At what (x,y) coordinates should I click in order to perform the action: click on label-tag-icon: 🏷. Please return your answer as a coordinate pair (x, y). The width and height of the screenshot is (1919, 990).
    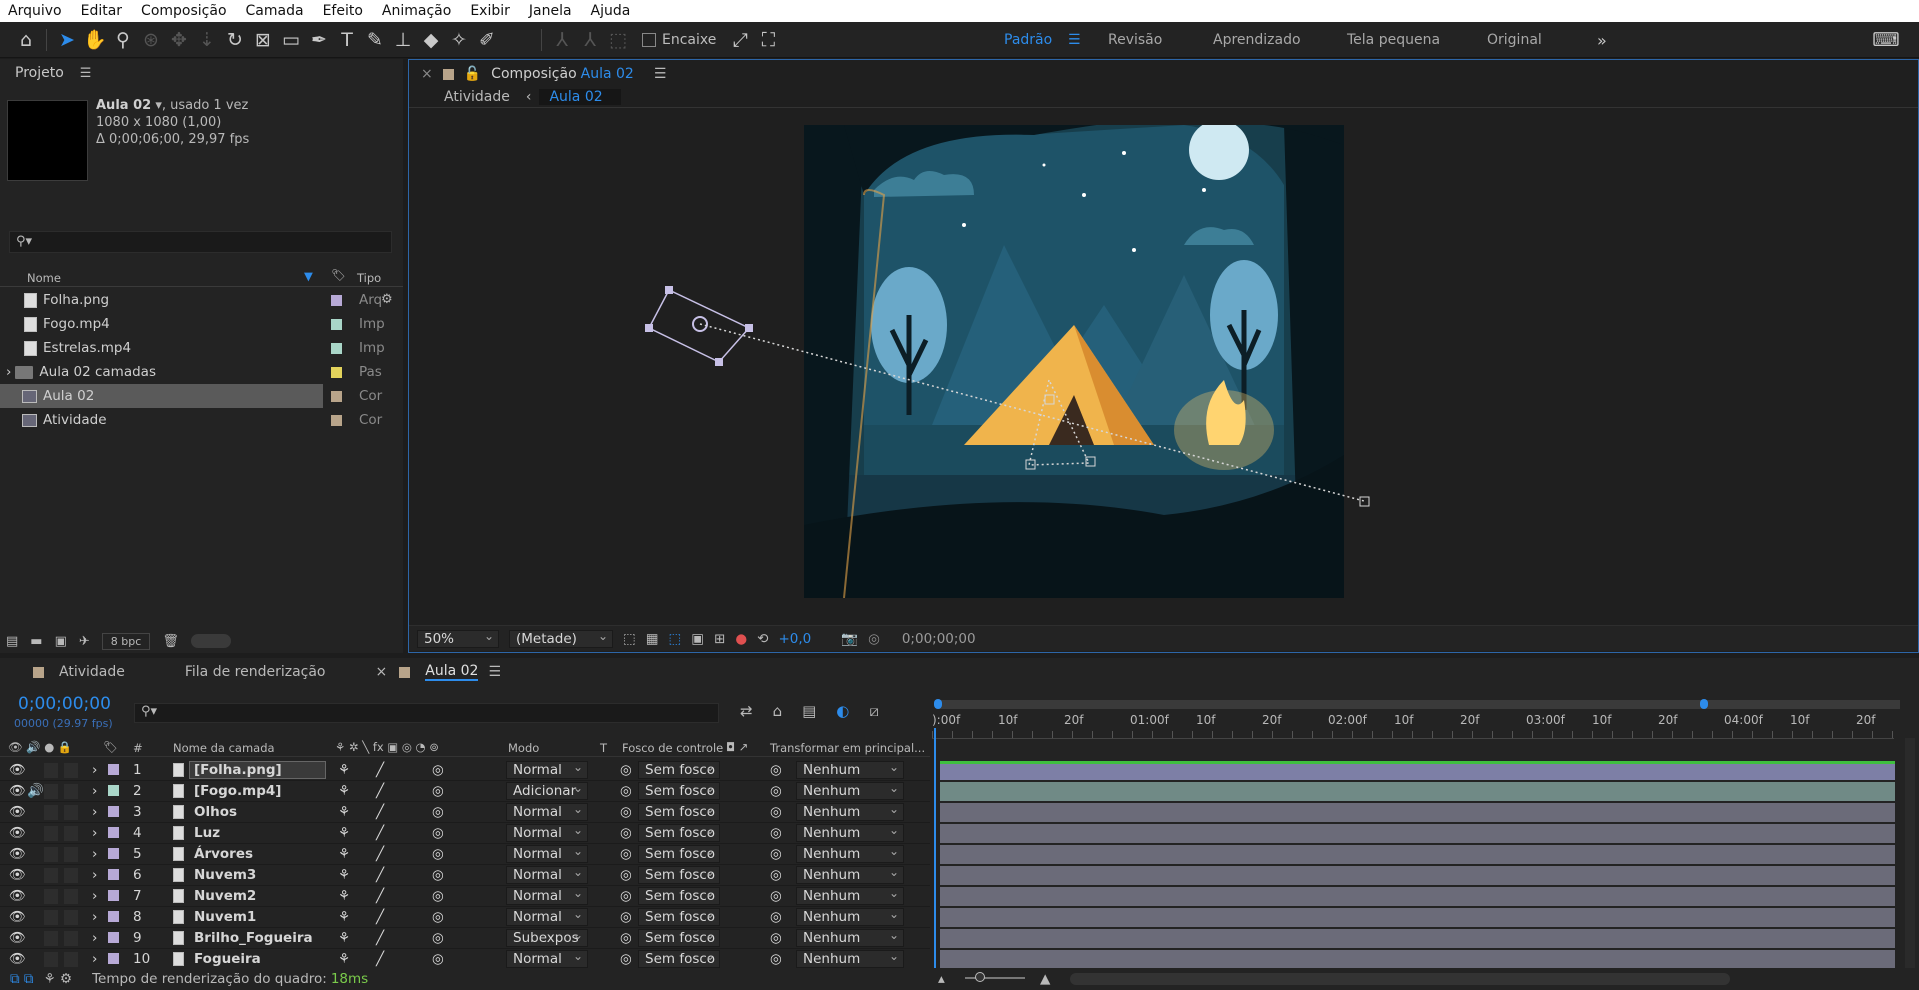
    Looking at the image, I should click on (338, 275).